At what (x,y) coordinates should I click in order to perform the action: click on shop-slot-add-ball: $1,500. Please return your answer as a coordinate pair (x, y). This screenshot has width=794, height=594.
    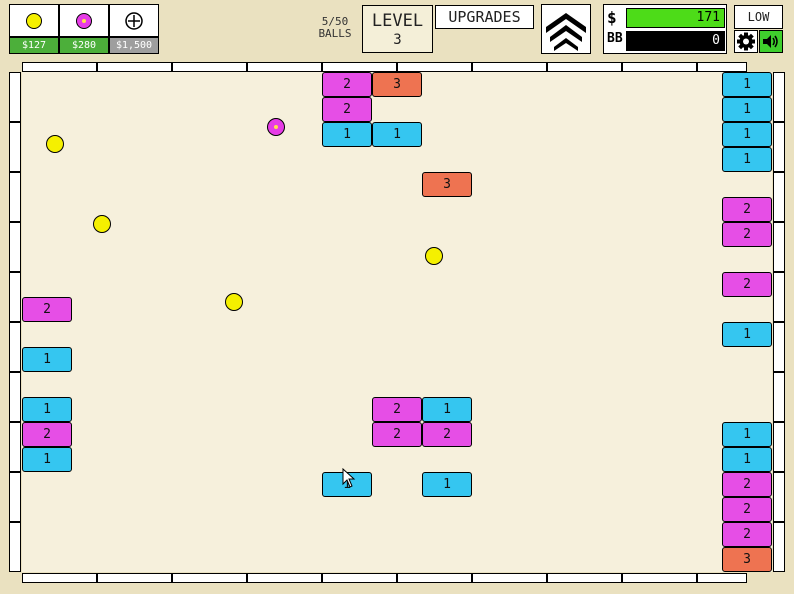
    Looking at the image, I should click on (134, 29).